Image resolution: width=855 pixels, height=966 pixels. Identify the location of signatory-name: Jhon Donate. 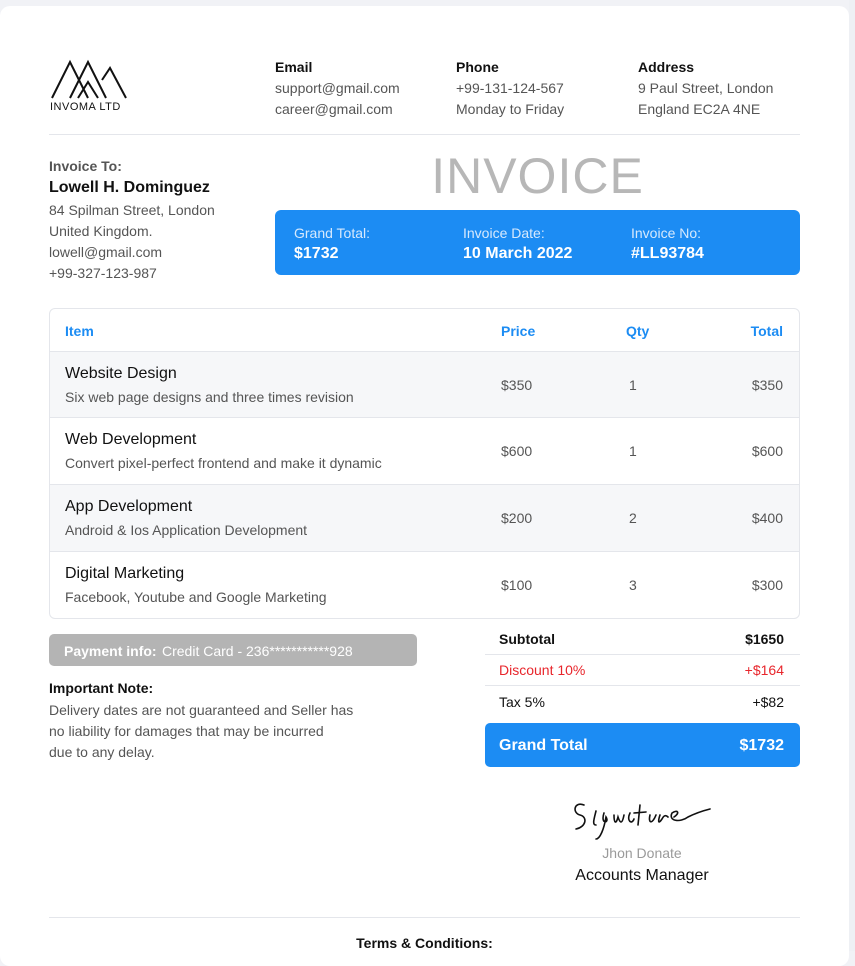
(642, 853).